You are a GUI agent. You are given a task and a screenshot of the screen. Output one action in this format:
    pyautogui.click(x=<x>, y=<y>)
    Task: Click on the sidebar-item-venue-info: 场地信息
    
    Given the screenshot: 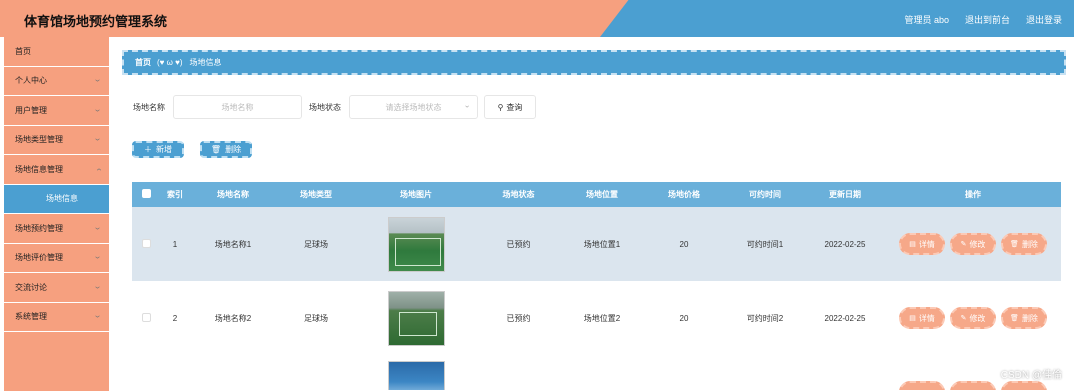 What is the action you would take?
    pyautogui.click(x=56, y=199)
    